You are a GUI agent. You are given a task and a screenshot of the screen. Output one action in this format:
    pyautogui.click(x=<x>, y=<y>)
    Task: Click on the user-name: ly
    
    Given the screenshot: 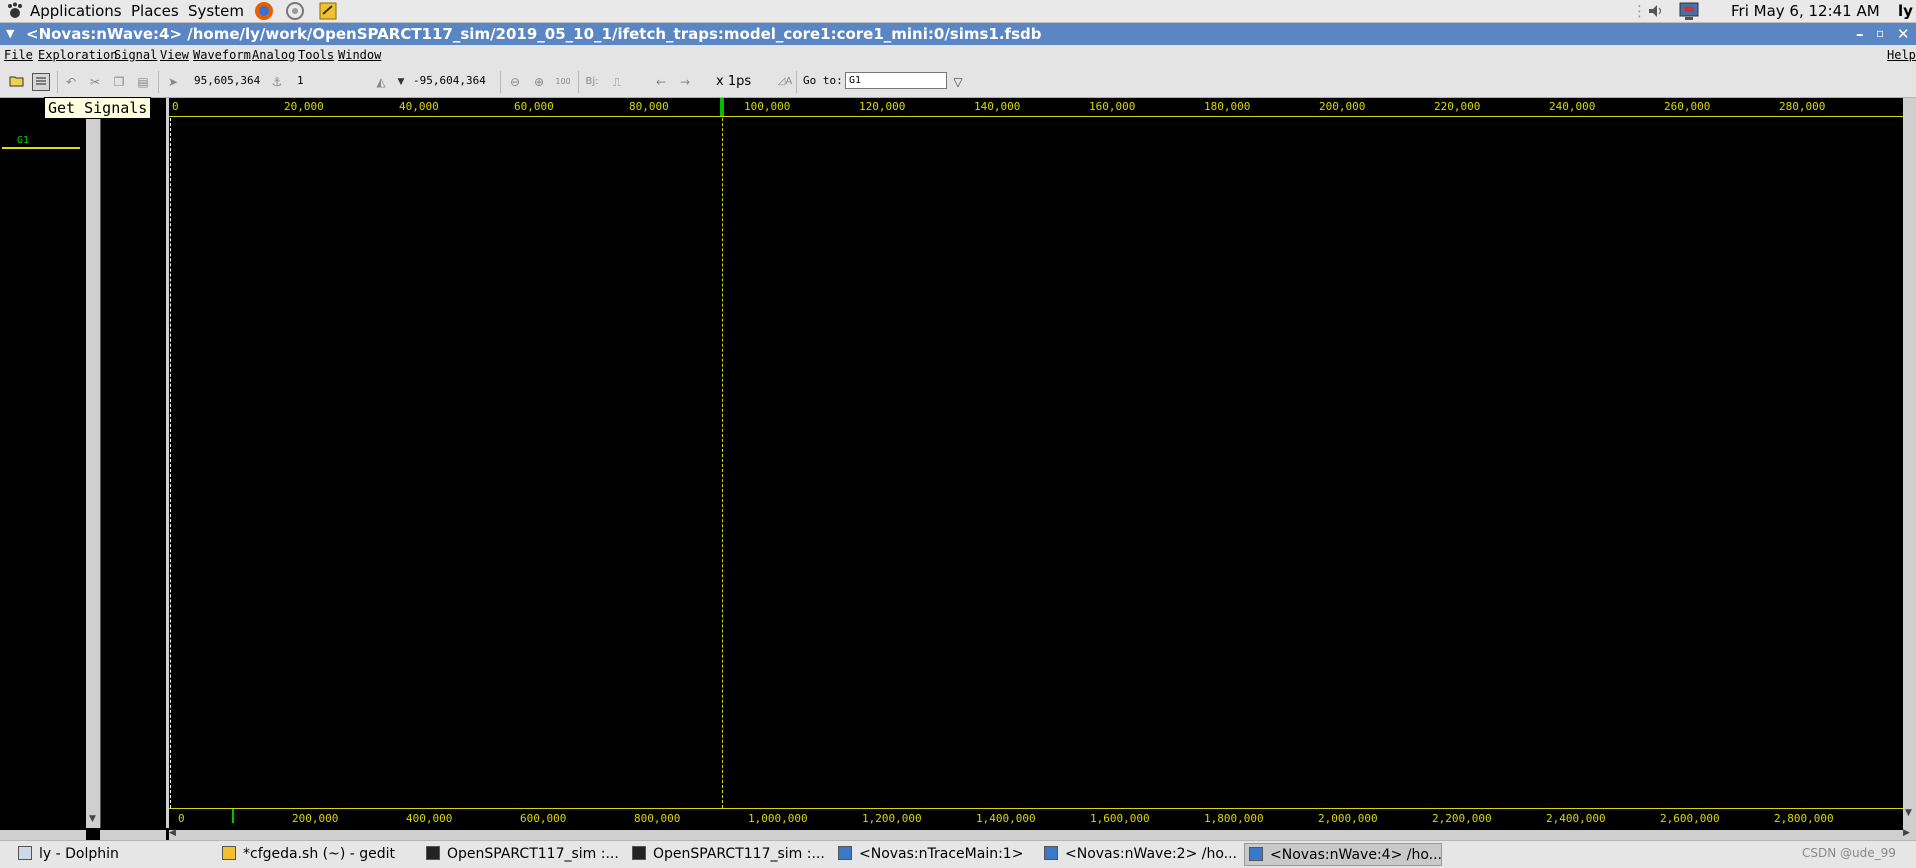 What is the action you would take?
    pyautogui.click(x=1905, y=11)
    